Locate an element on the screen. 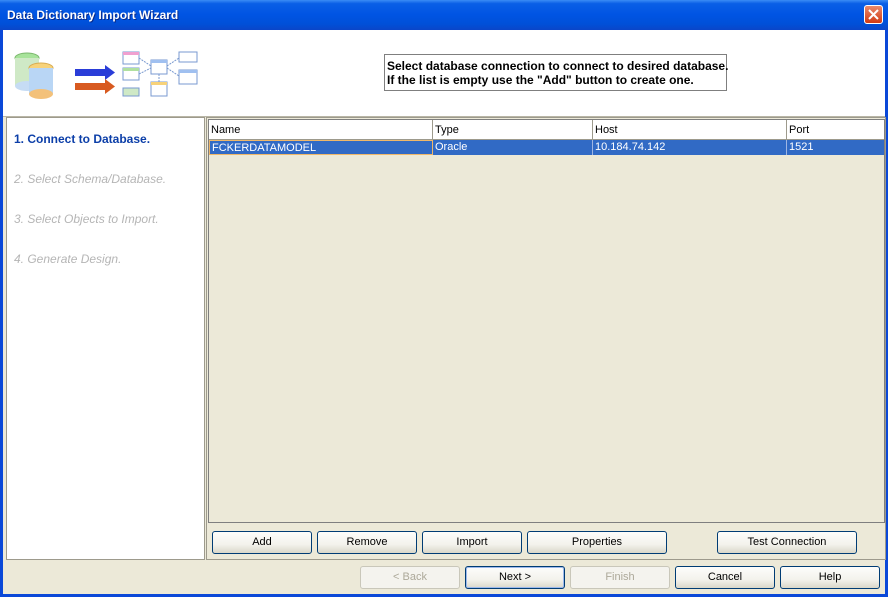 The width and height of the screenshot is (888, 597). step-select-objects: 3. Select Objects to Import. is located at coordinates (86, 219).